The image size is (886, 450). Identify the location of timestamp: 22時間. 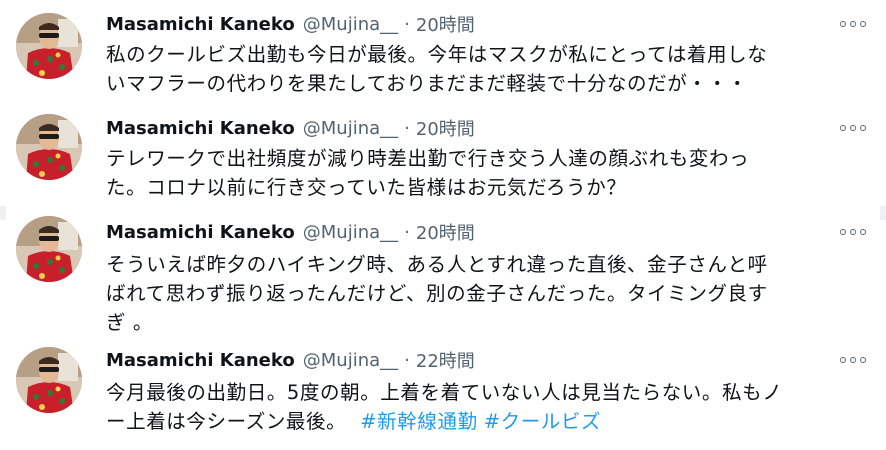
(445, 360).